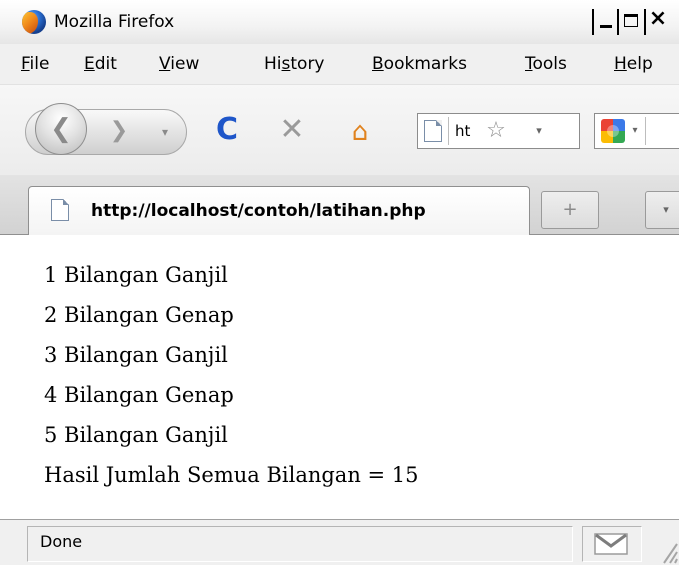  I want to click on reload-icon: C, so click(227, 129).